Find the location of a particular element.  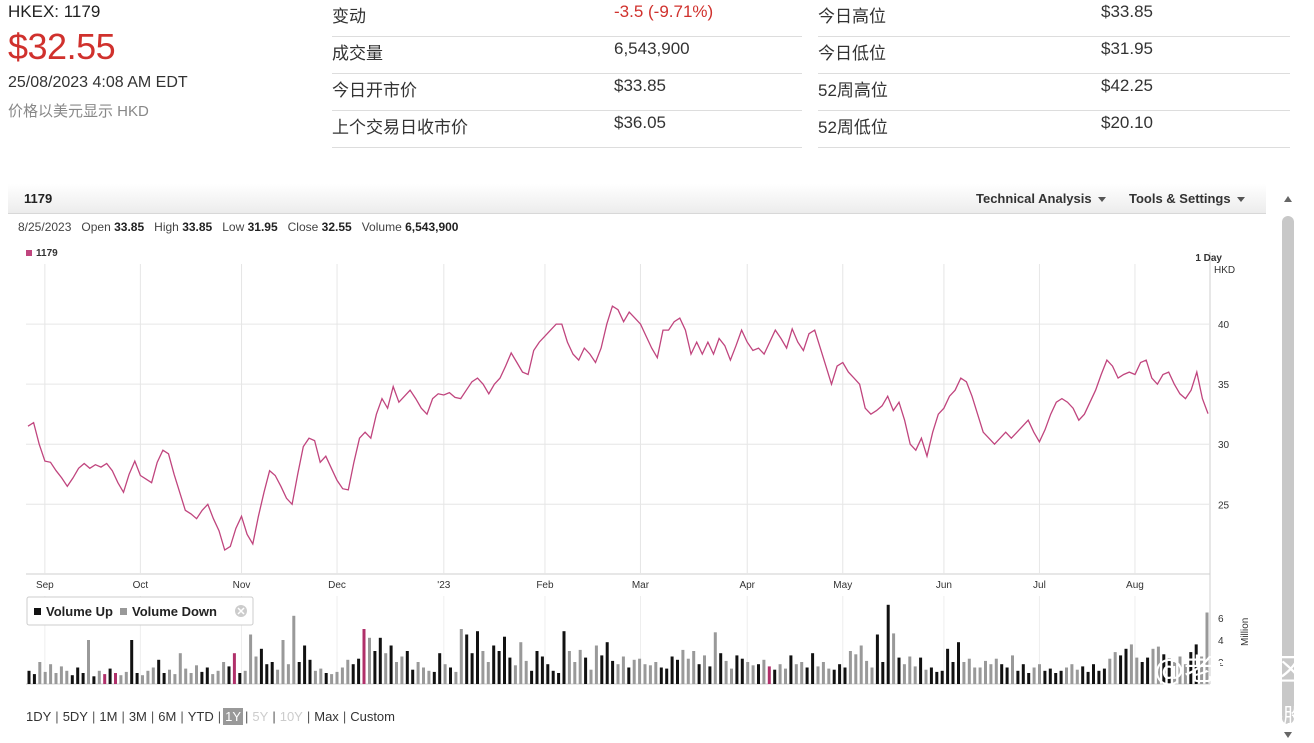

range-button-ytd: YTD is located at coordinates (201, 716).